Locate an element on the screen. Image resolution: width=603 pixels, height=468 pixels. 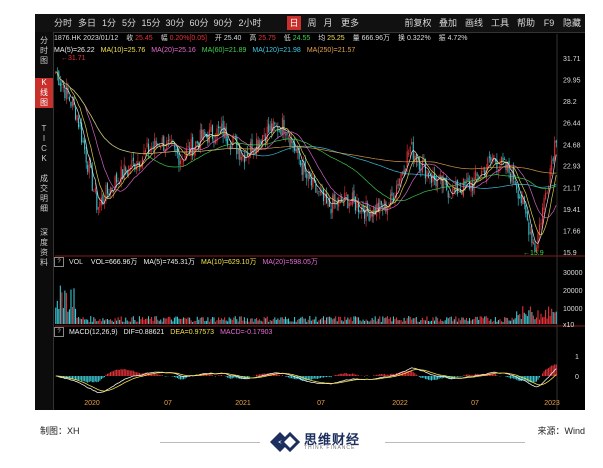
sidebar-item-3: 成 交 明 细 is located at coordinates (44, 194).